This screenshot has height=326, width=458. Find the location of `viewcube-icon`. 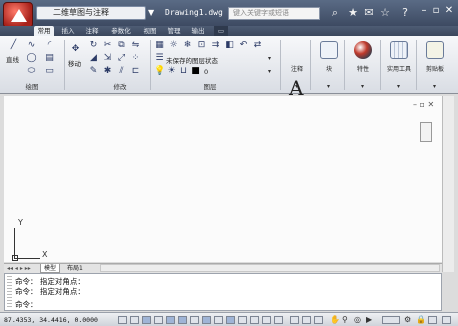

viewcube-icon is located at coordinates (426, 132).